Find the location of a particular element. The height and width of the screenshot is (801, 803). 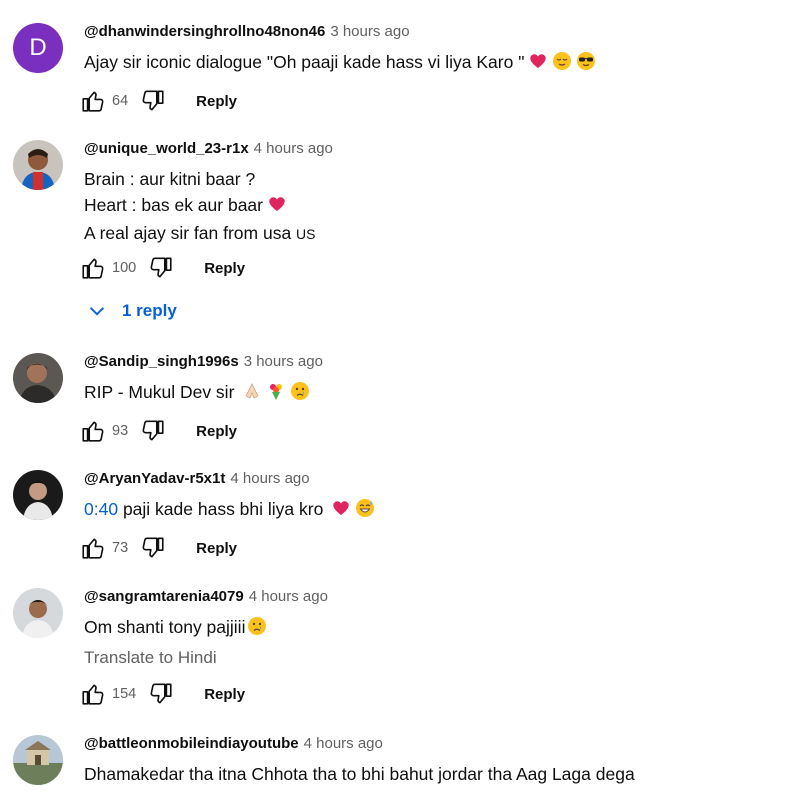

chevron-down-icon is located at coordinates (97, 311).